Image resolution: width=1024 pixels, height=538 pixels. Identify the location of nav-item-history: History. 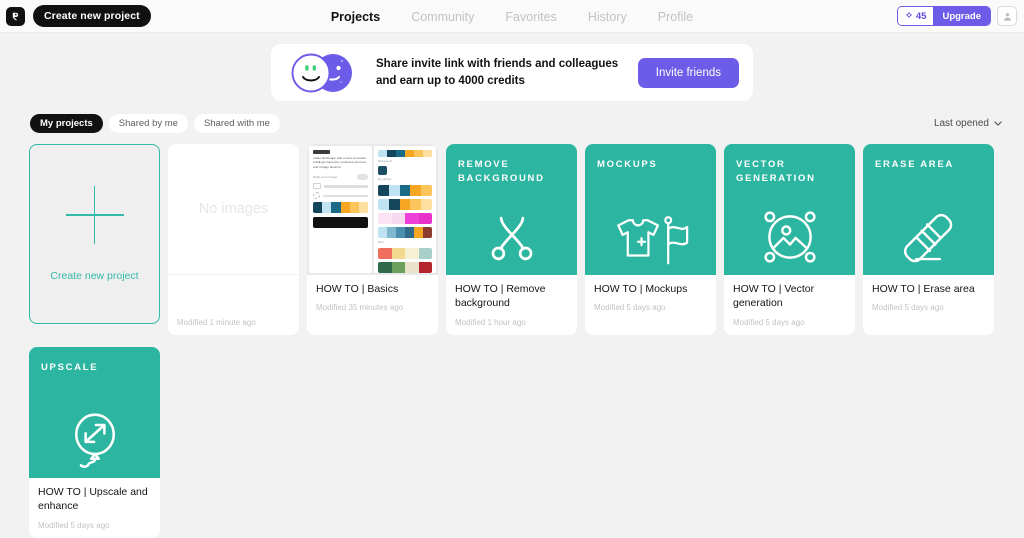
(607, 17).